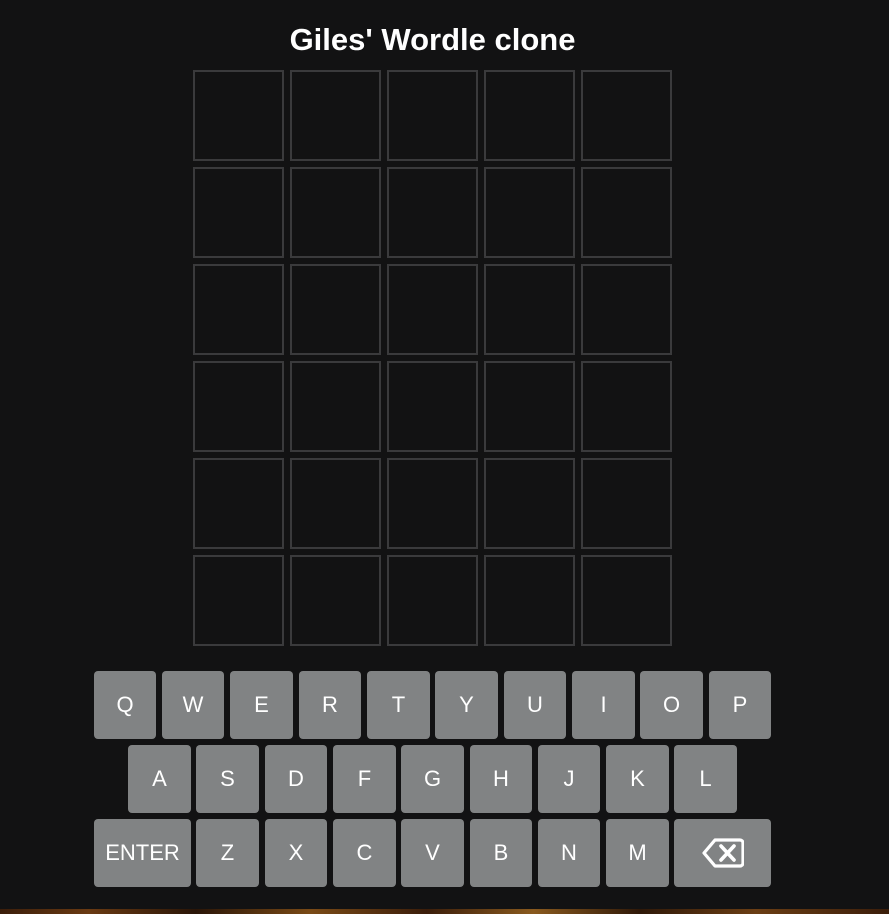 Image resolution: width=889 pixels, height=914 pixels. Describe the element at coordinates (466, 705) in the screenshot. I see `key-y: Y` at that location.